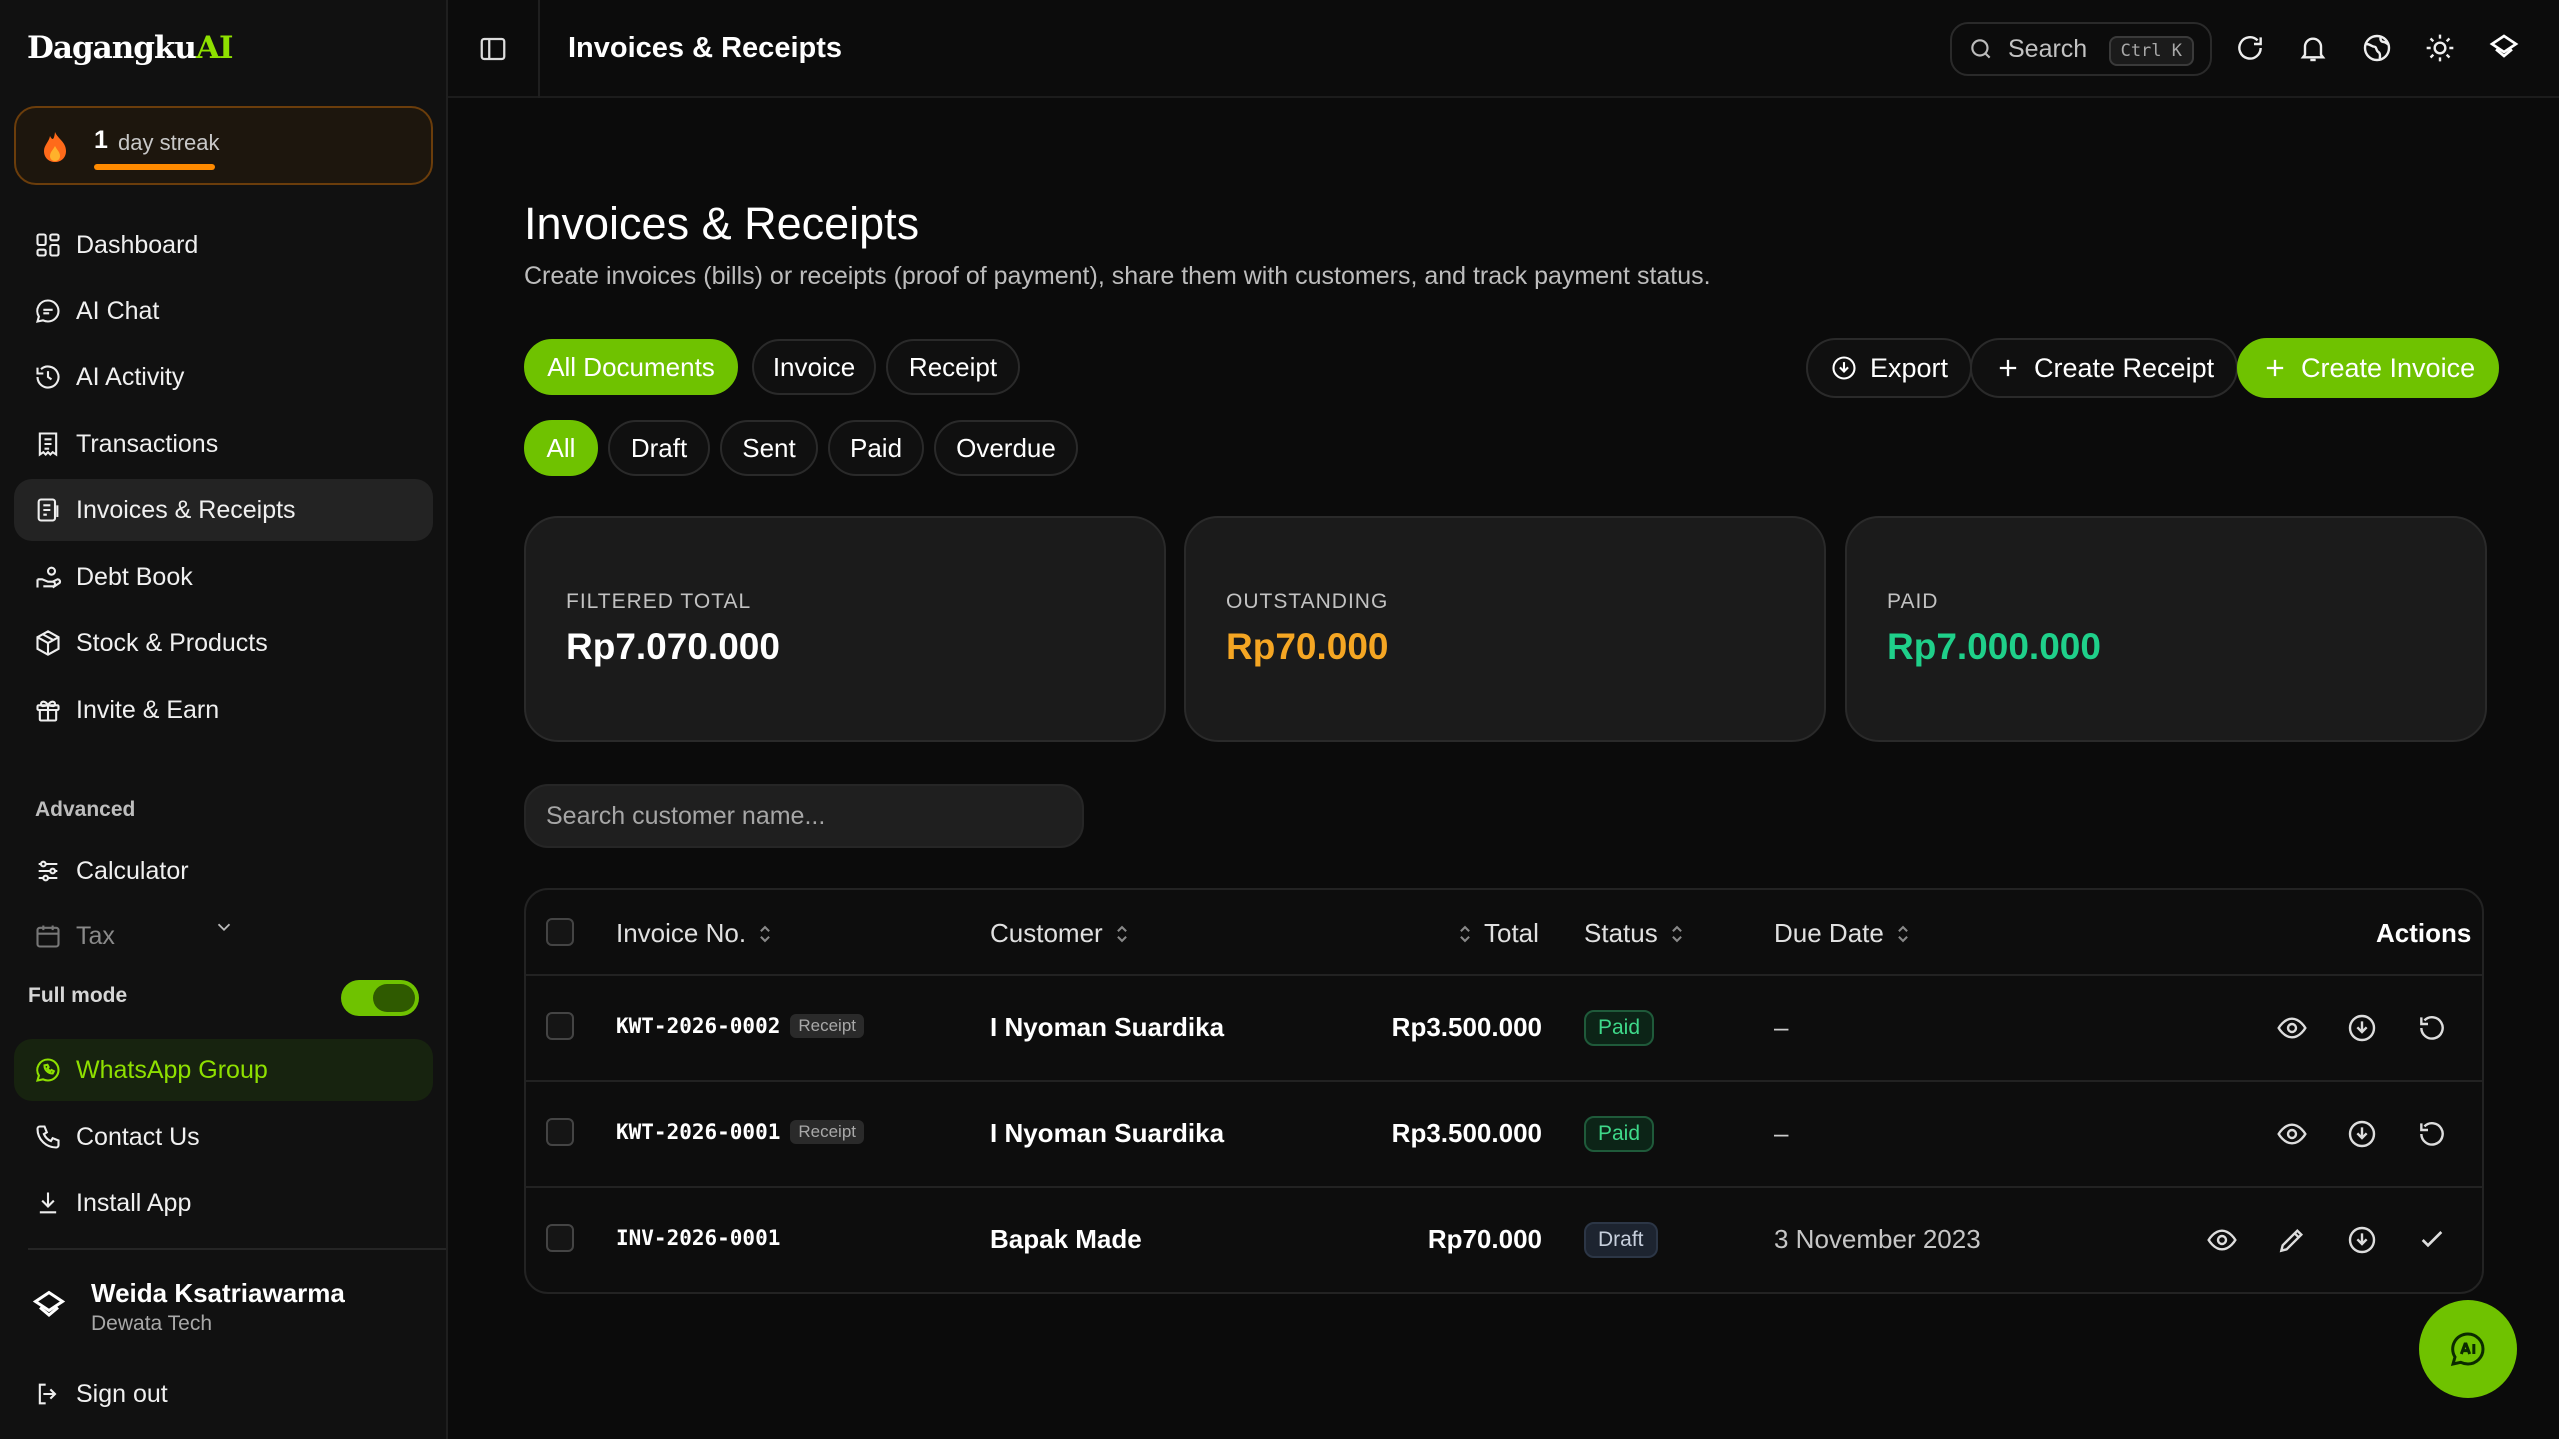 This screenshot has height=1439, width=2559. What do you see at coordinates (765, 933) in the screenshot?
I see `sort-icon` at bounding box center [765, 933].